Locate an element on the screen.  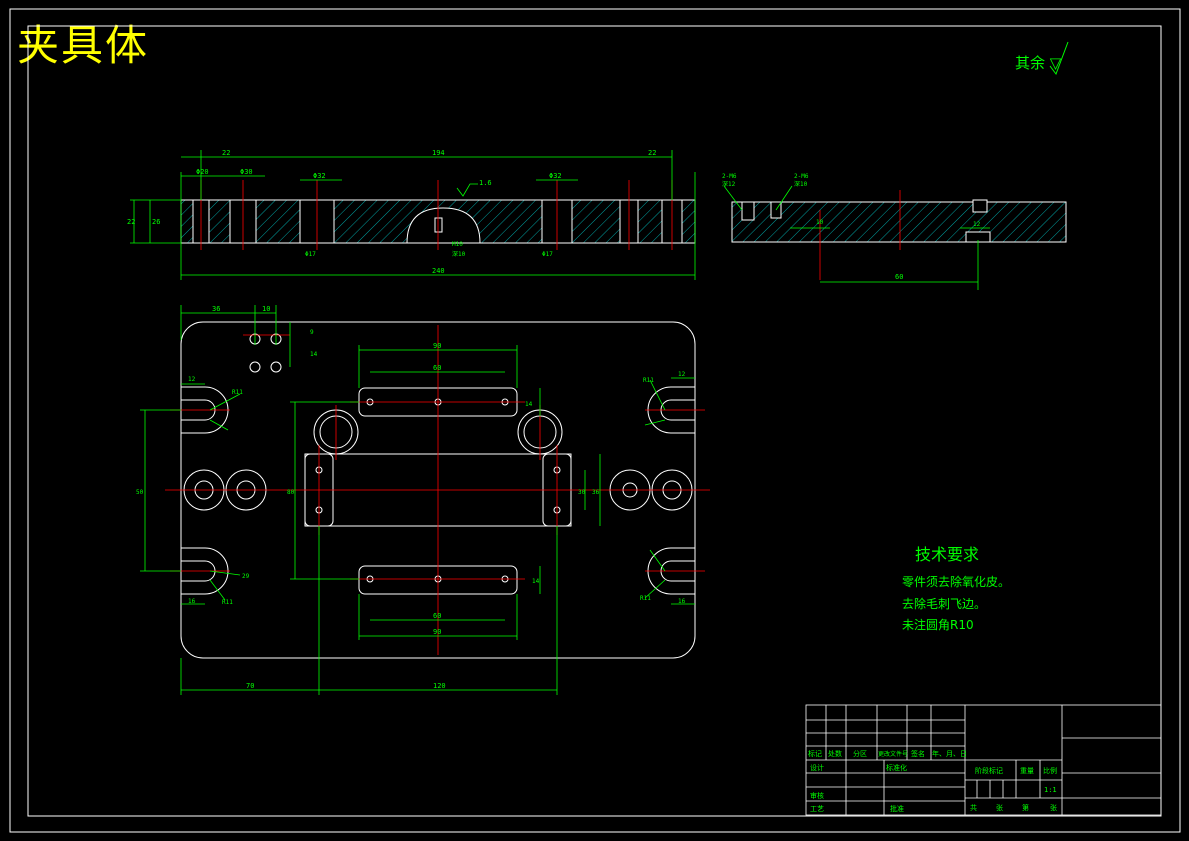
tb-review: 审核 is located at coordinates (817, 795).